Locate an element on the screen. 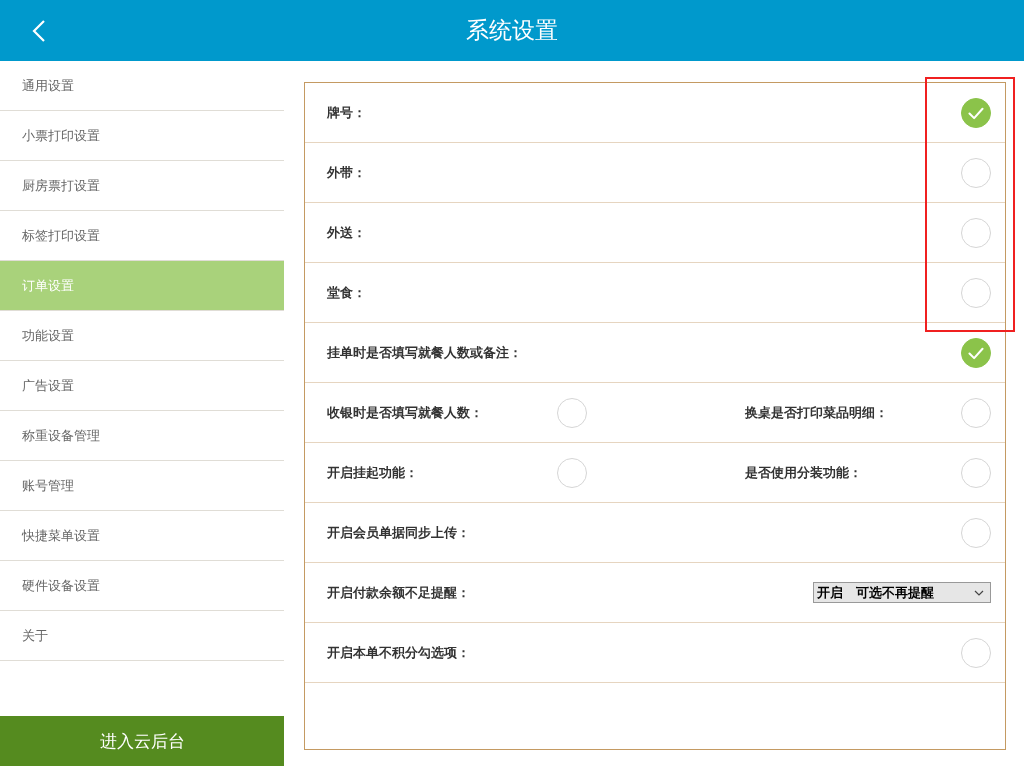 This screenshot has width=1024, height=768. setting-label: 牌号： is located at coordinates (346, 112).